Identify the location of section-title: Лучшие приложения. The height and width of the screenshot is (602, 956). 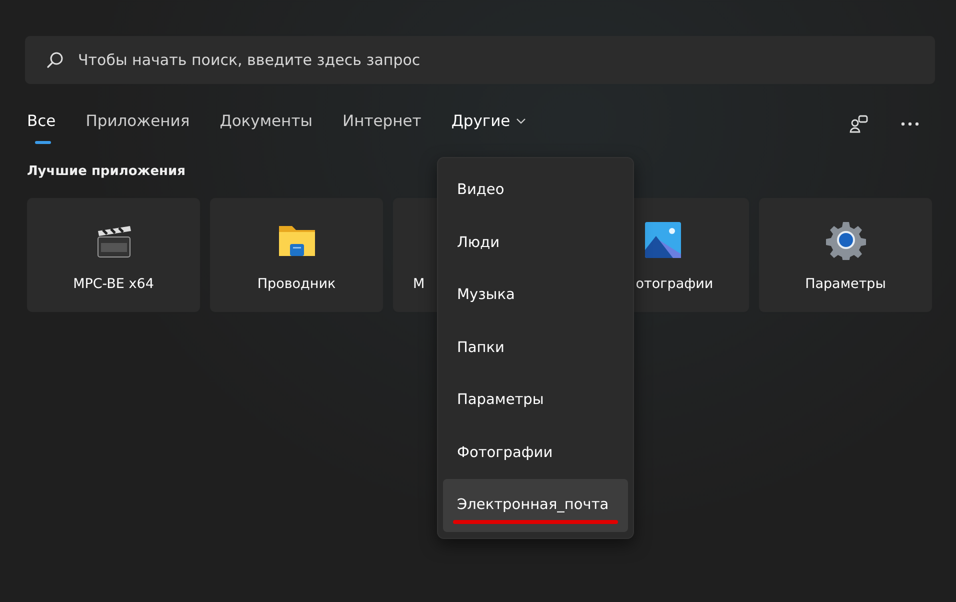
(106, 171).